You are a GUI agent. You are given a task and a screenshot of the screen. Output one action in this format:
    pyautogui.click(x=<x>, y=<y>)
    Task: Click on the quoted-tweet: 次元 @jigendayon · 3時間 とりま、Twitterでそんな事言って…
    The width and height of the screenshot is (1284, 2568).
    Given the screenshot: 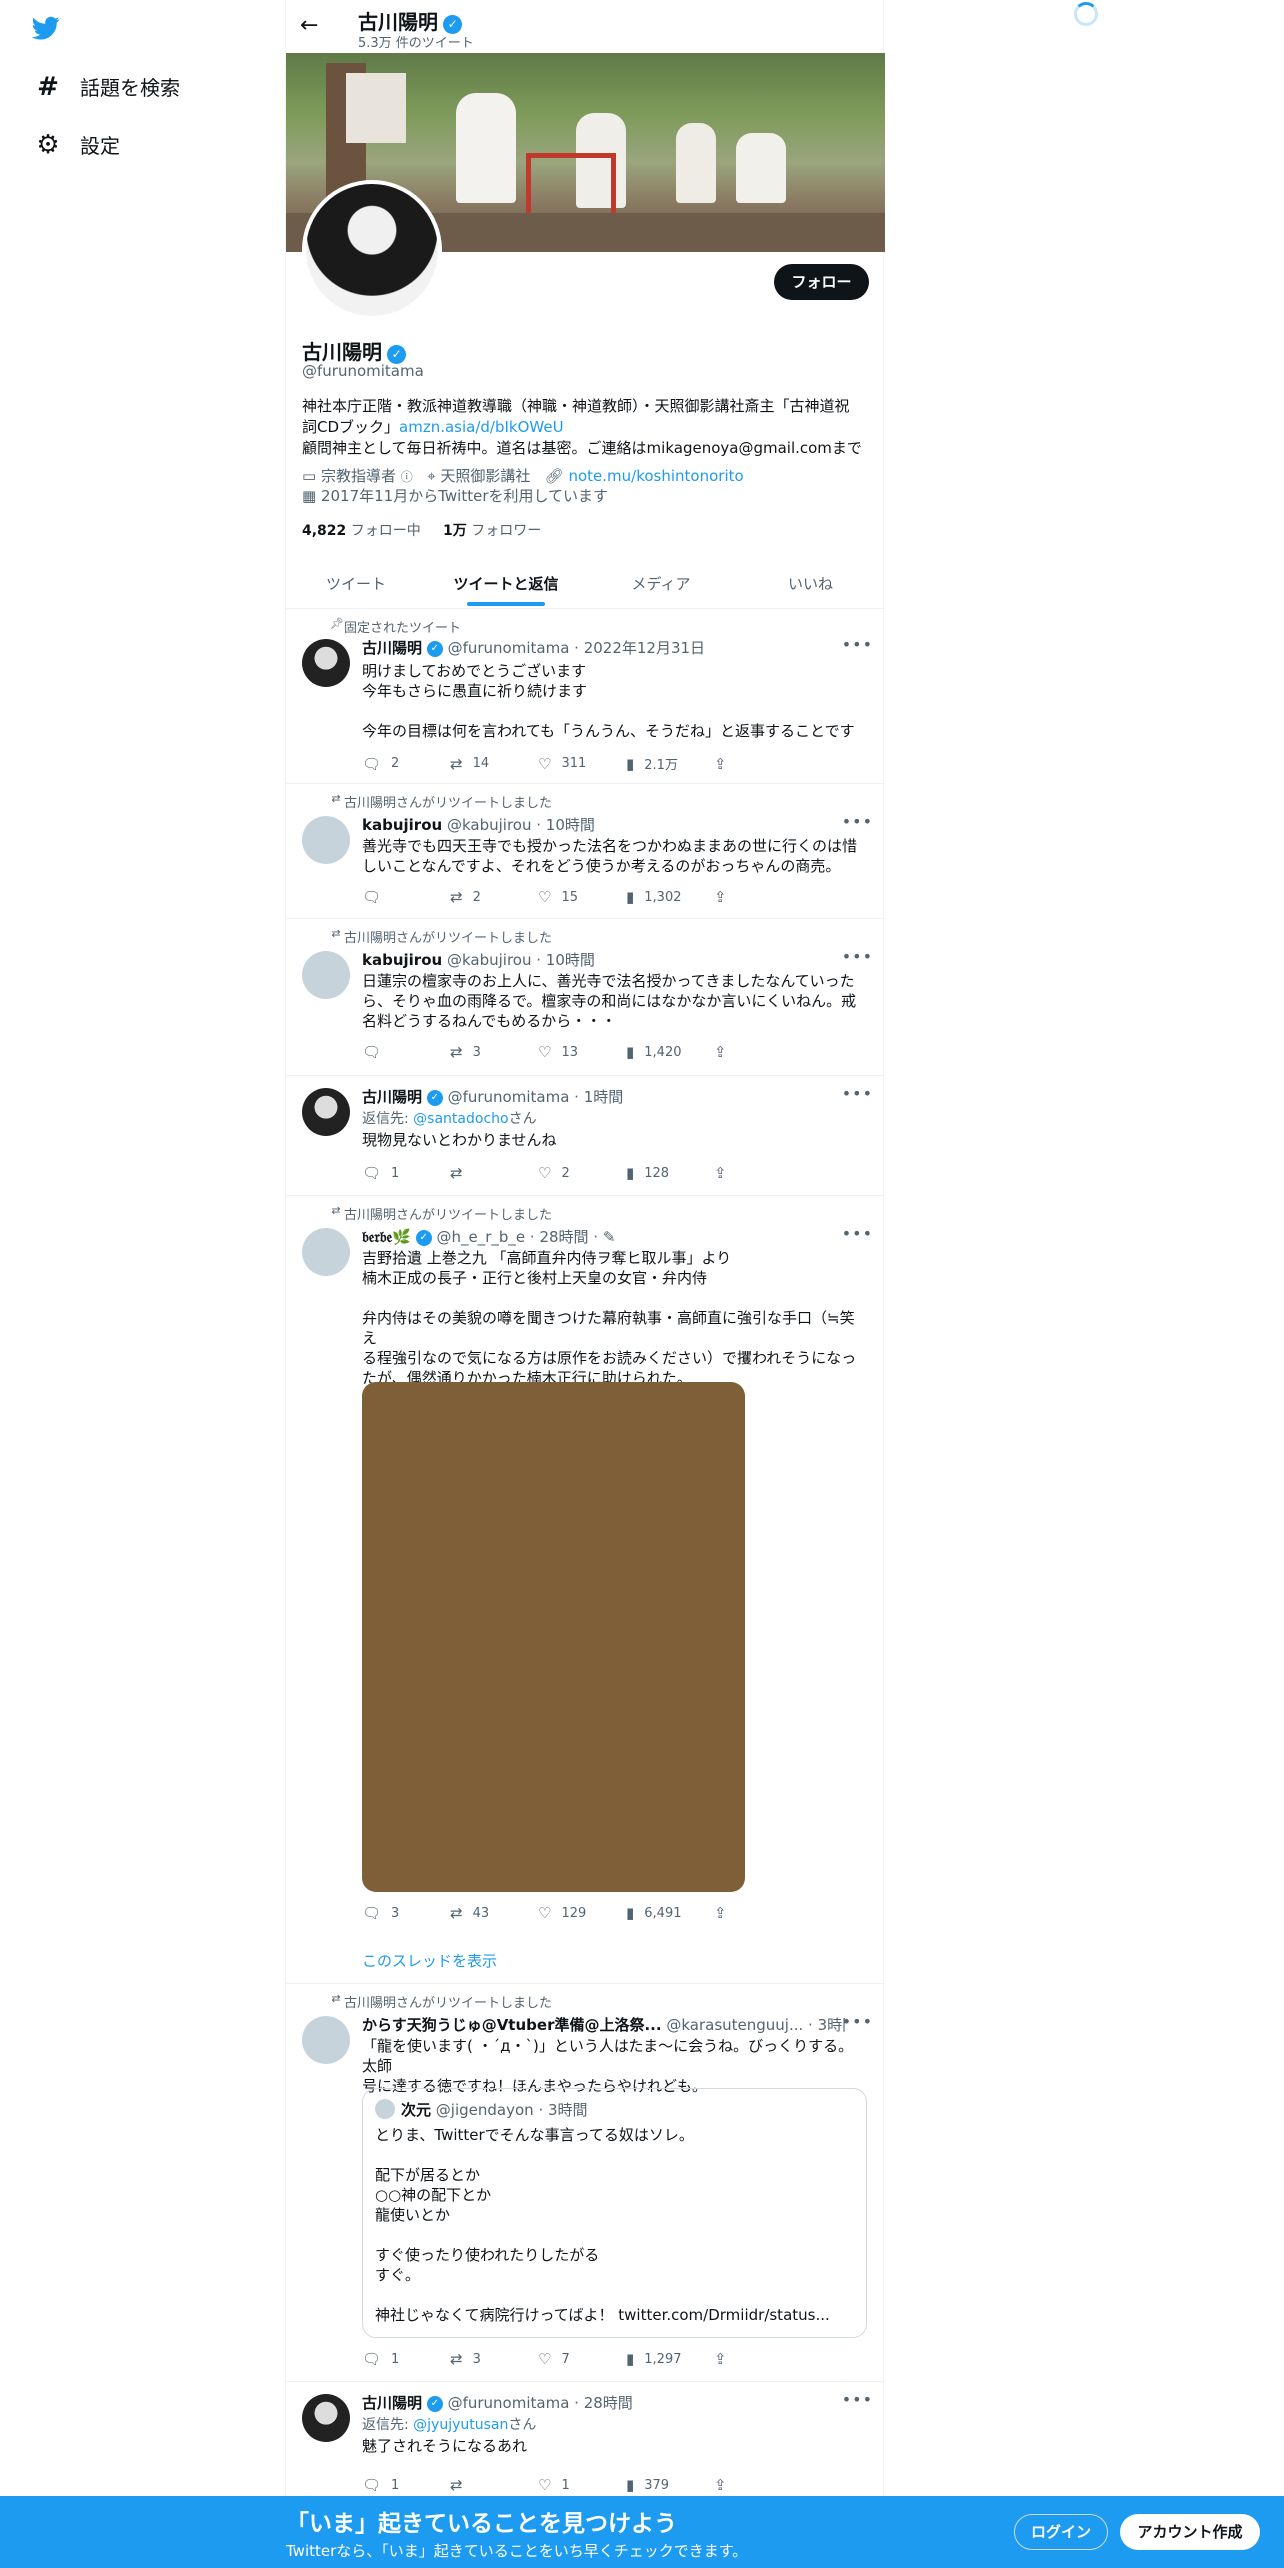 What is the action you would take?
    pyautogui.click(x=614, y=2213)
    